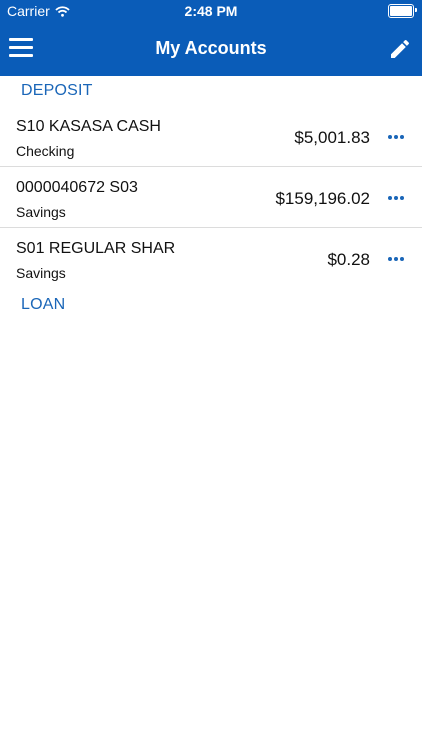 The width and height of the screenshot is (422, 750). I want to click on edit-button, so click(400, 49).